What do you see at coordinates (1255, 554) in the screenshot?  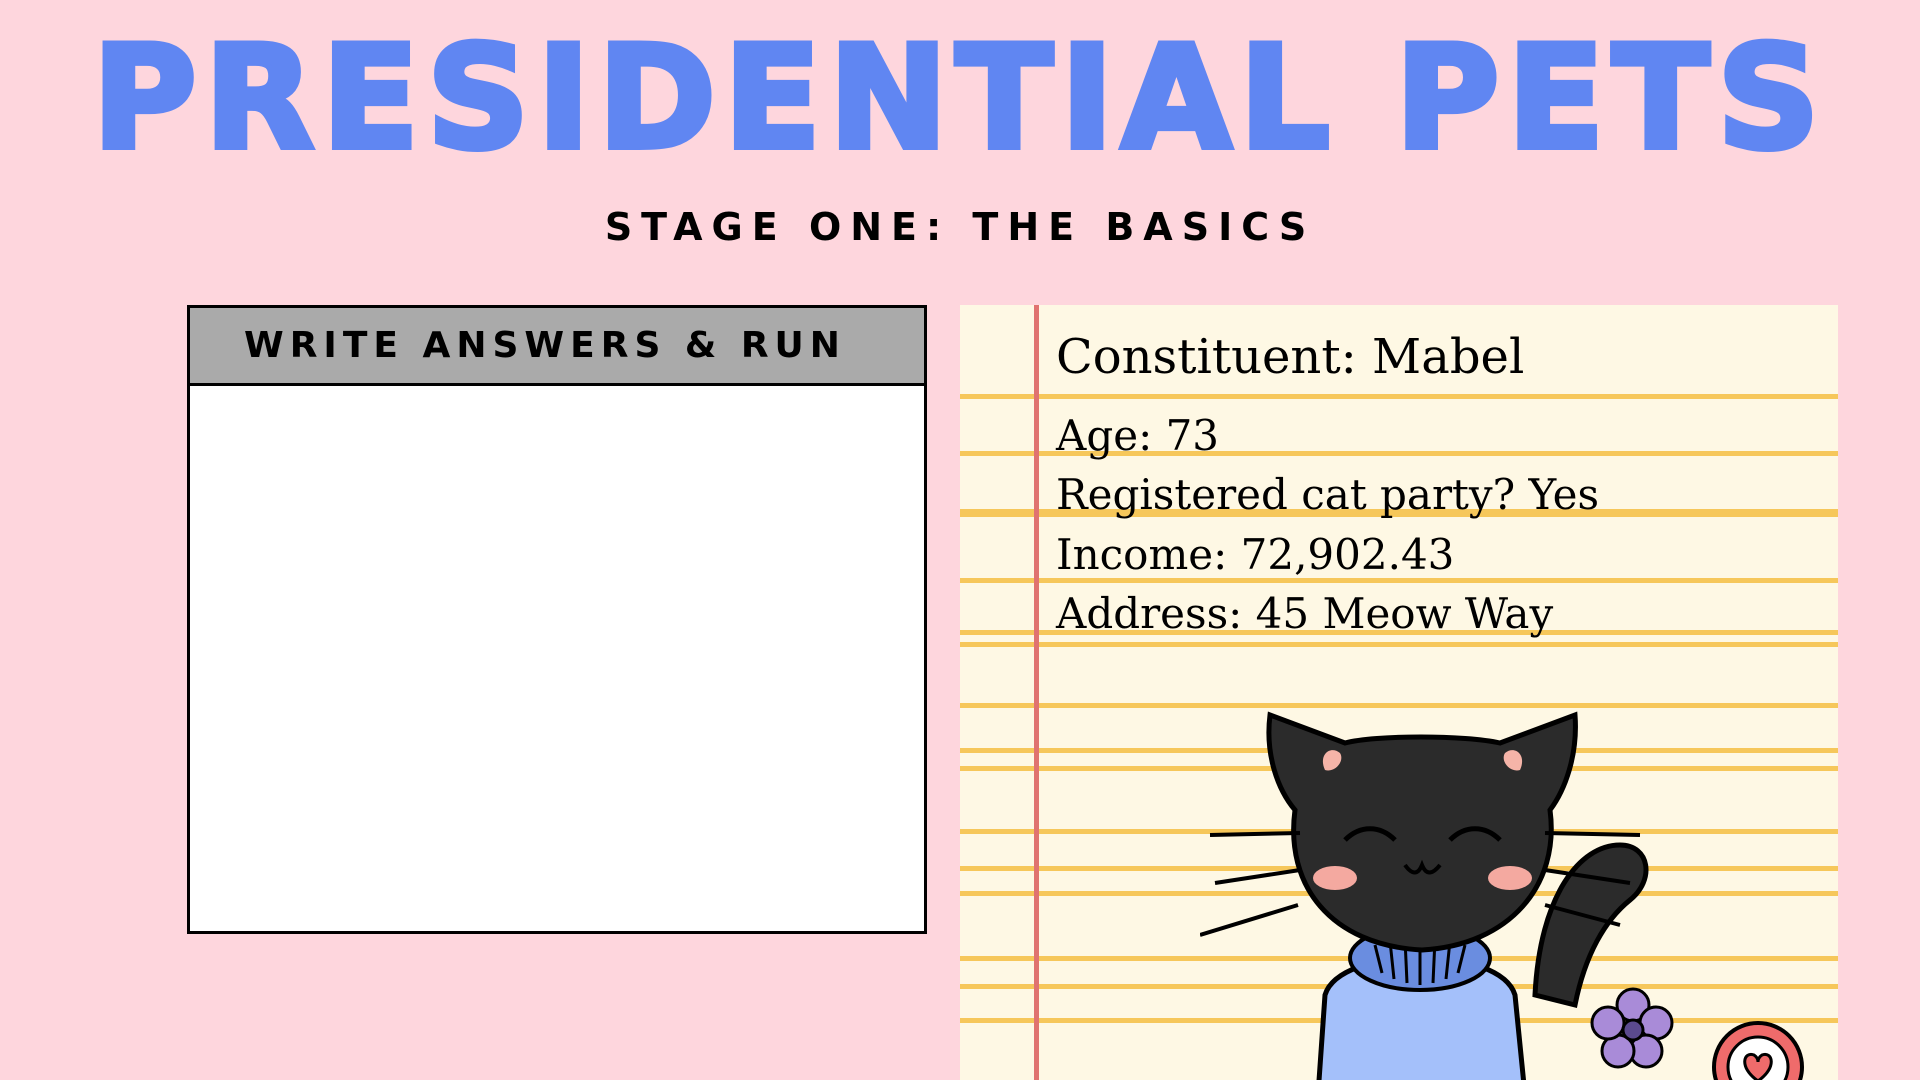 I see `constituent-income: Income: 72,902.43` at bounding box center [1255, 554].